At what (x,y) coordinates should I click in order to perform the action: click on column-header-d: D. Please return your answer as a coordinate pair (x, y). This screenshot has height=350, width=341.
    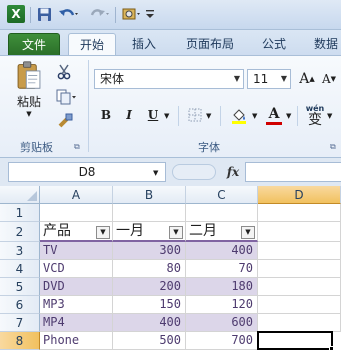
    Looking at the image, I should click on (299, 195).